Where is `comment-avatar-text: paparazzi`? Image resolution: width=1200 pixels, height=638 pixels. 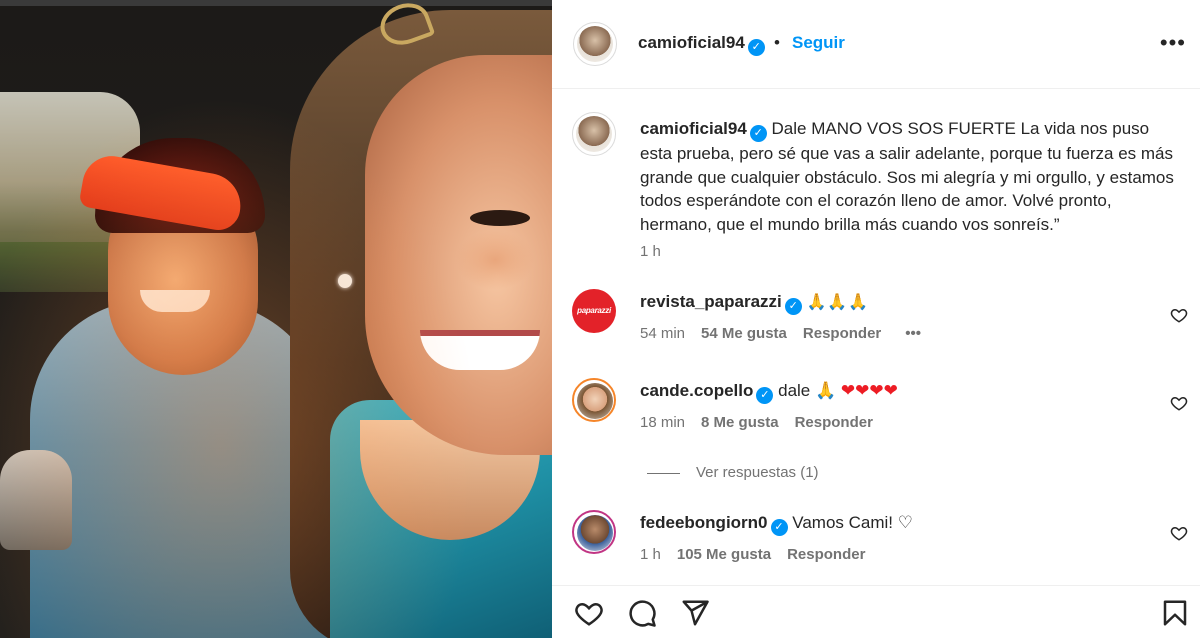
comment-avatar-text: paparazzi is located at coordinates (594, 310).